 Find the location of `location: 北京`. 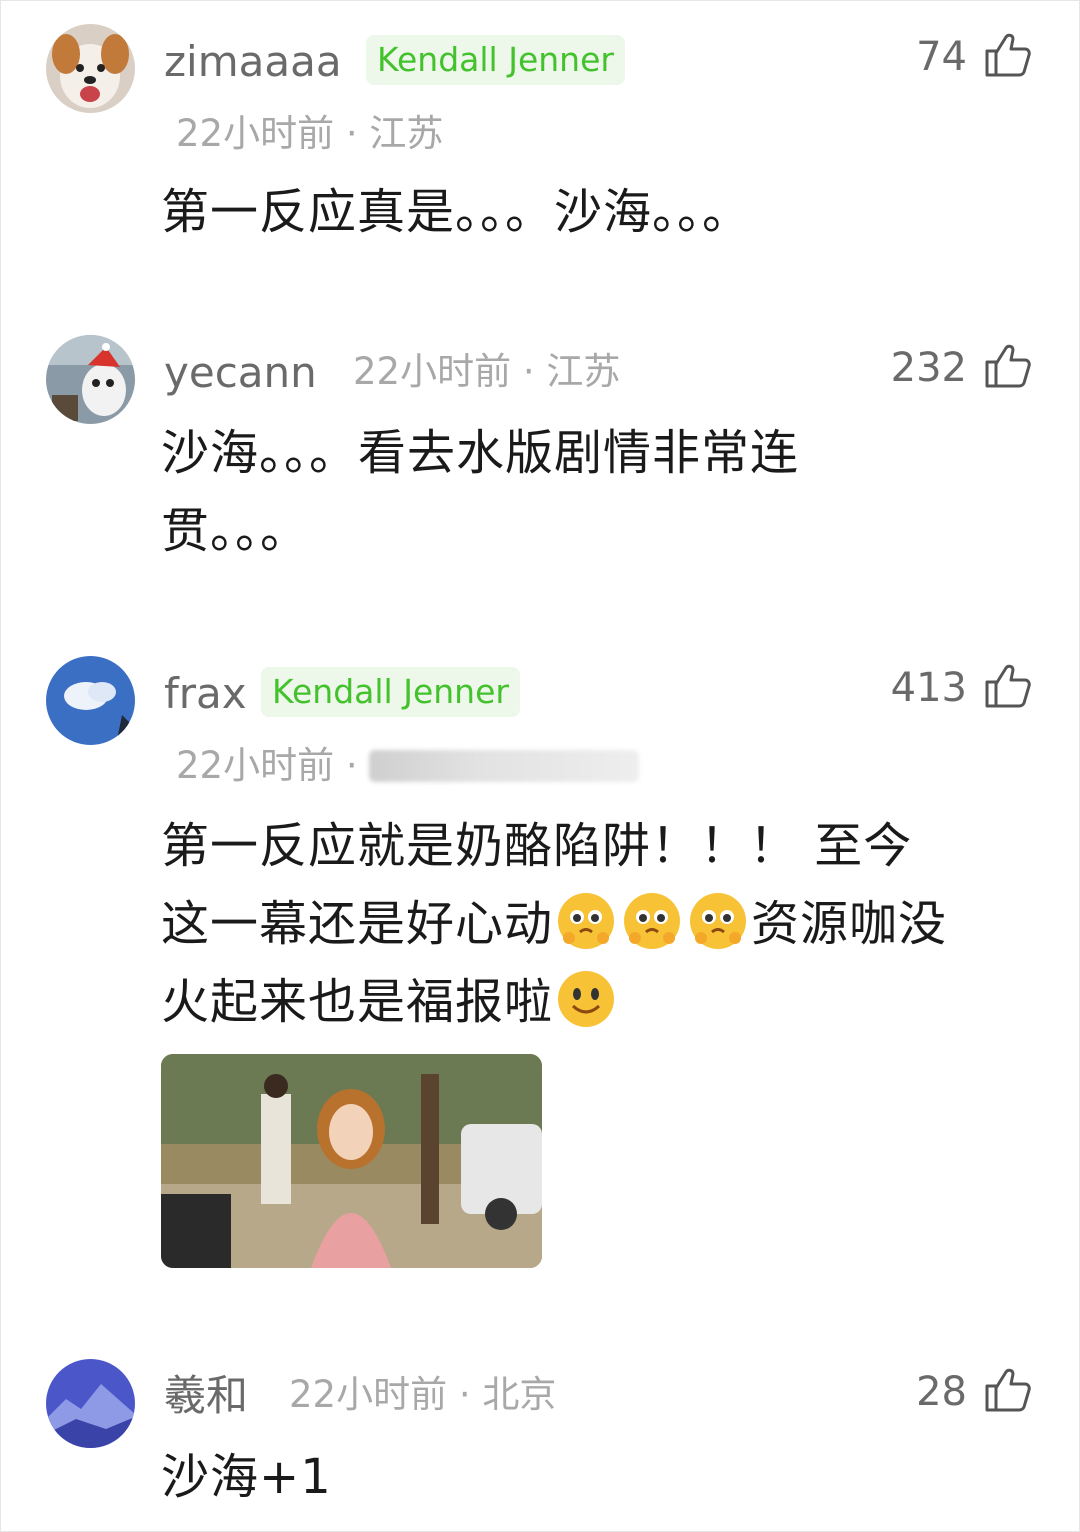

location: 北京 is located at coordinates (519, 1394).